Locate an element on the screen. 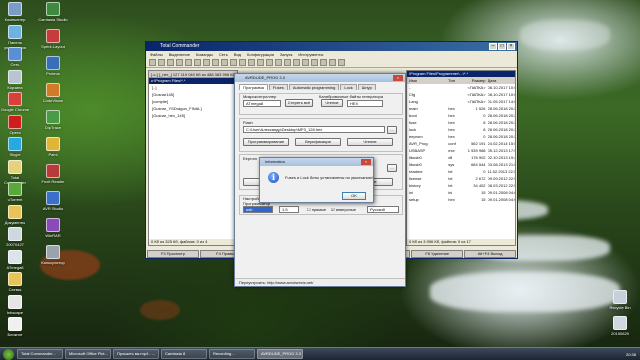  desktop-icon: Foxit Reader is located at coordinates (53, 174).